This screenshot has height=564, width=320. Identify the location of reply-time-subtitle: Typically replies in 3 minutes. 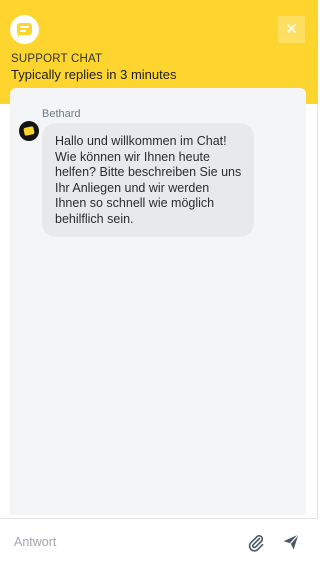
(94, 74).